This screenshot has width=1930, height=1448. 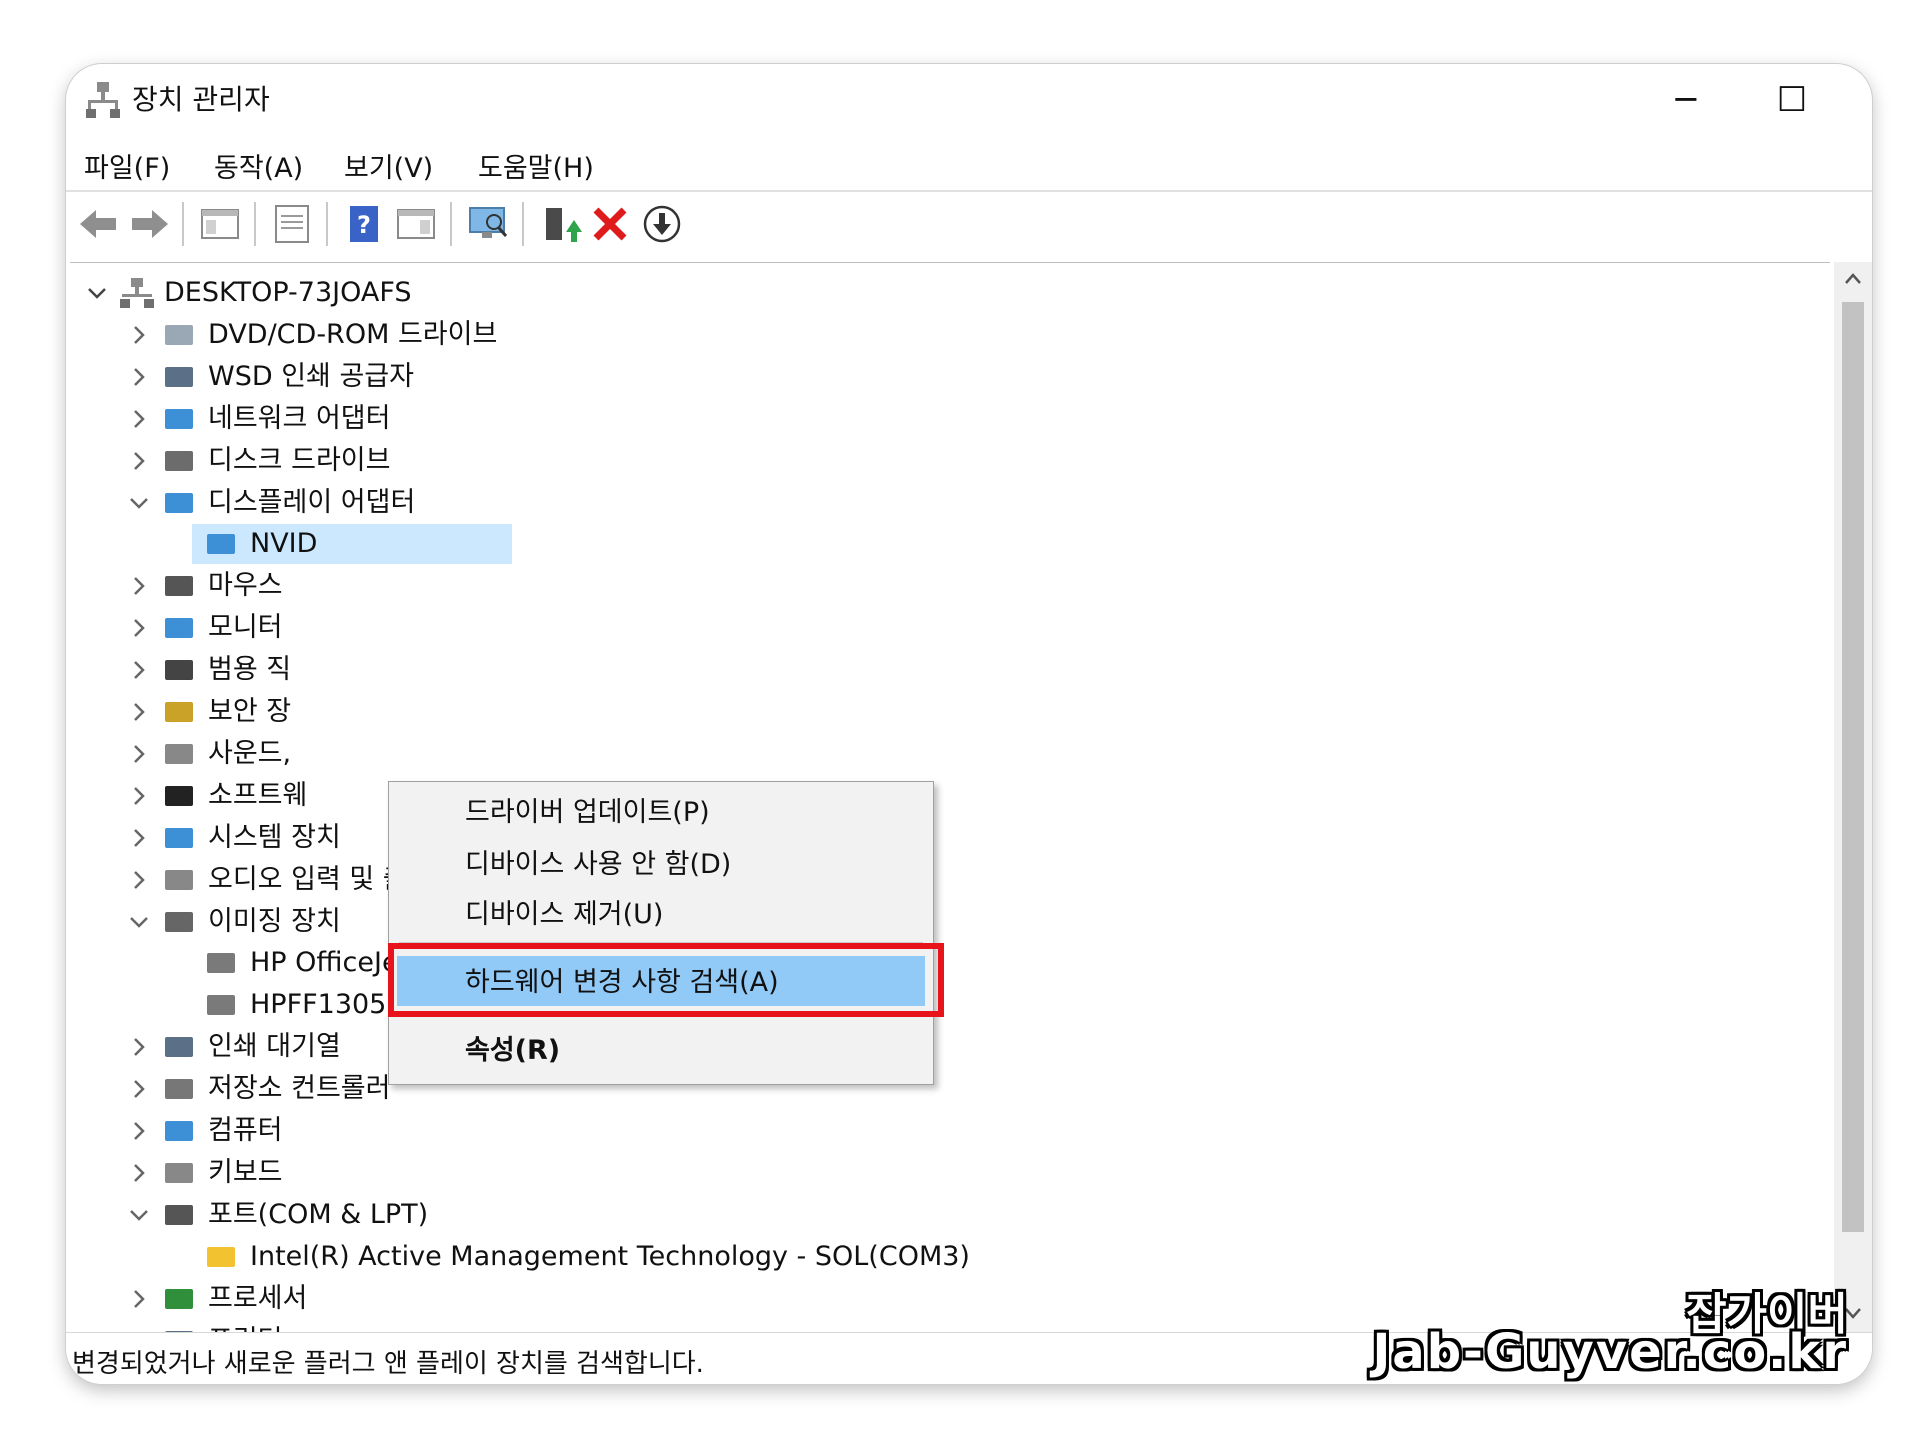 I want to click on tree-category: 디스플레이 어댑터, so click(x=430, y=503).